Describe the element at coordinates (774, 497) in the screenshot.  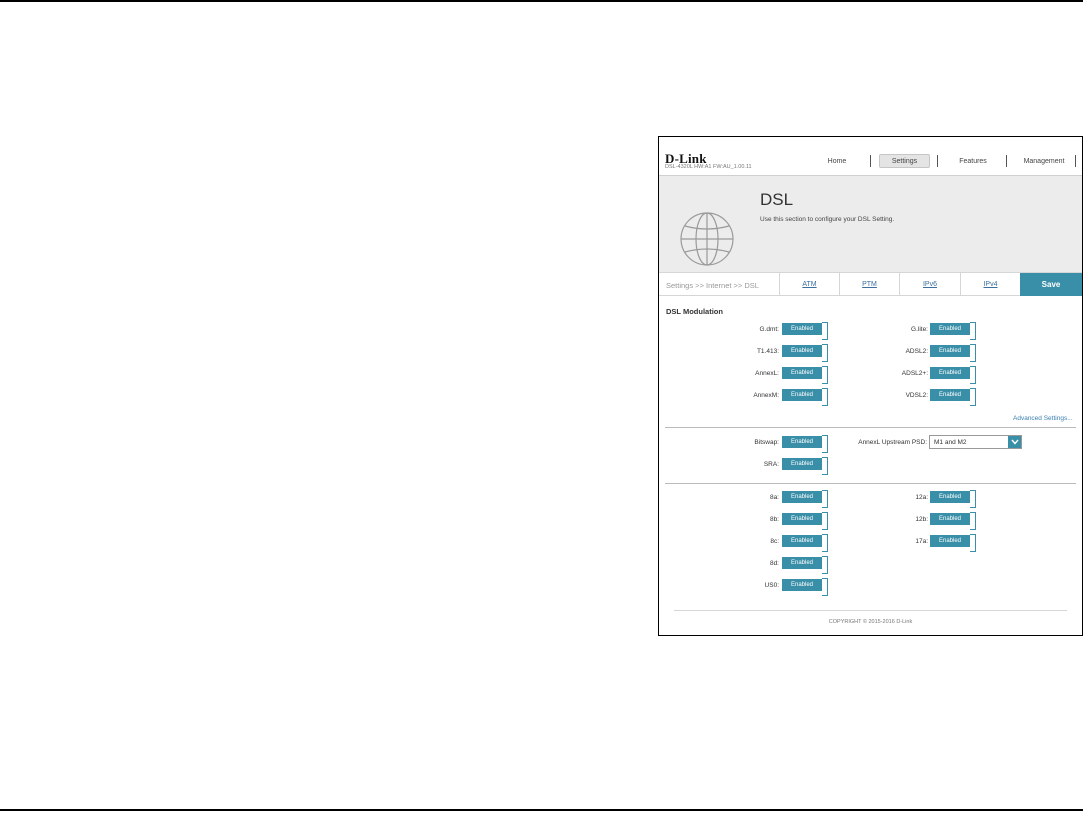
I see `profile-8a-label: 8a:` at that location.